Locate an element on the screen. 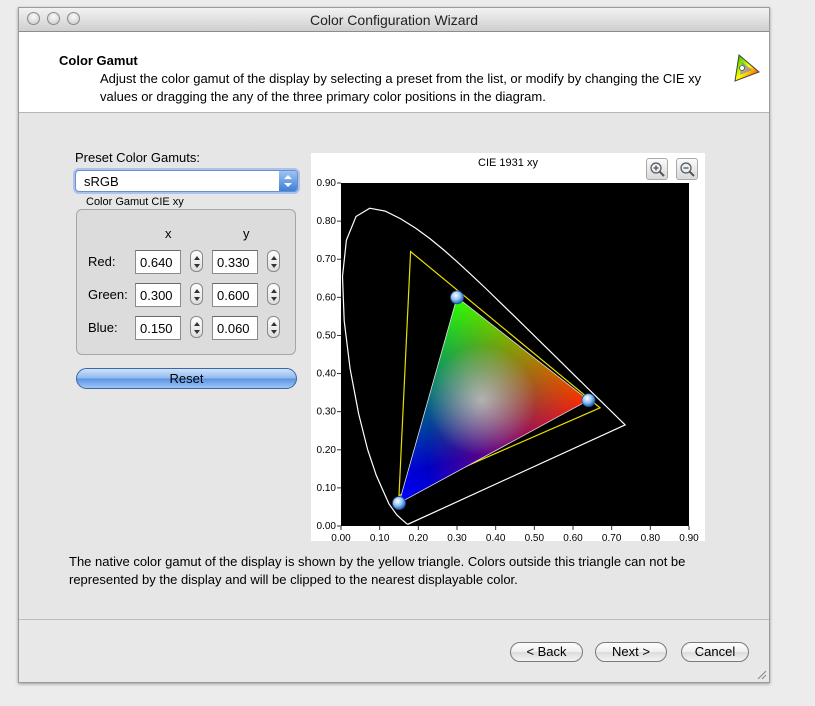 The height and width of the screenshot is (706, 815). red-primary-handle is located at coordinates (588, 400).